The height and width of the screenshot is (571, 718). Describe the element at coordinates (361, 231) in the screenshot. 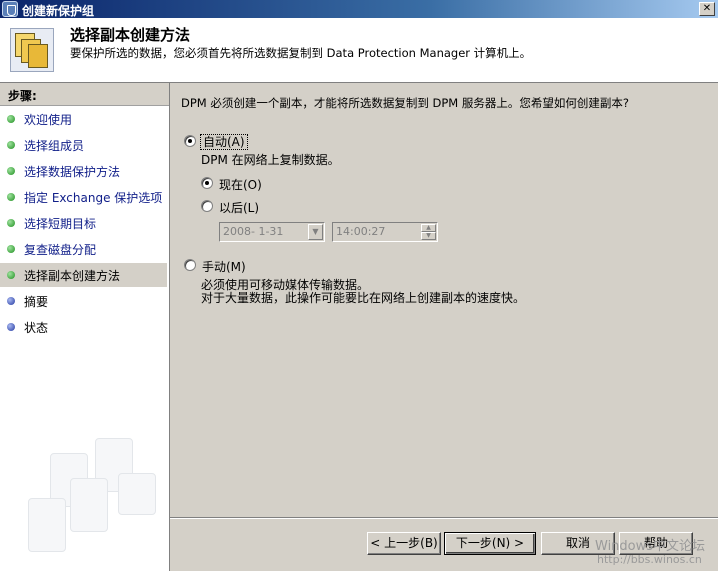

I see `time-value: 14:00:27` at that location.